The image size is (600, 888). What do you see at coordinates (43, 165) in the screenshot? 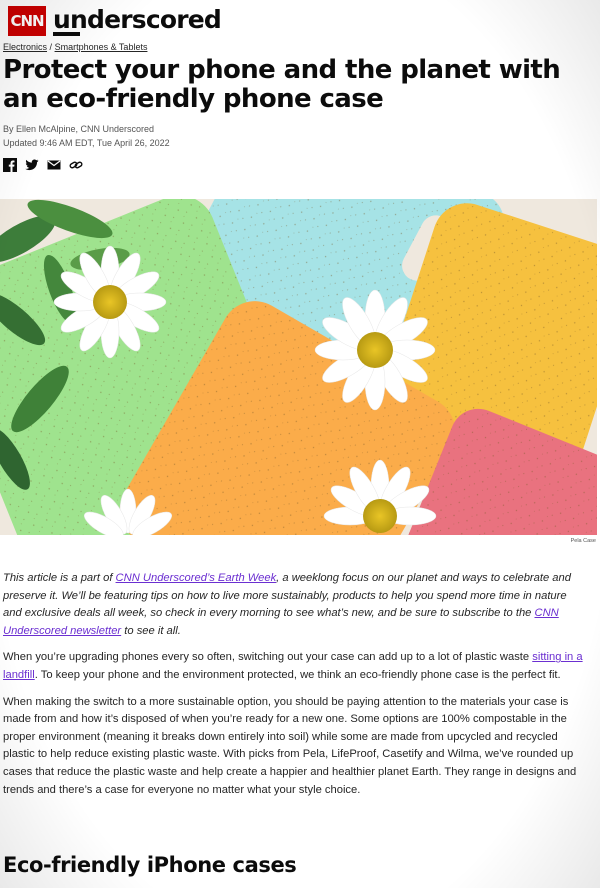
I see `share-bar` at bounding box center [43, 165].